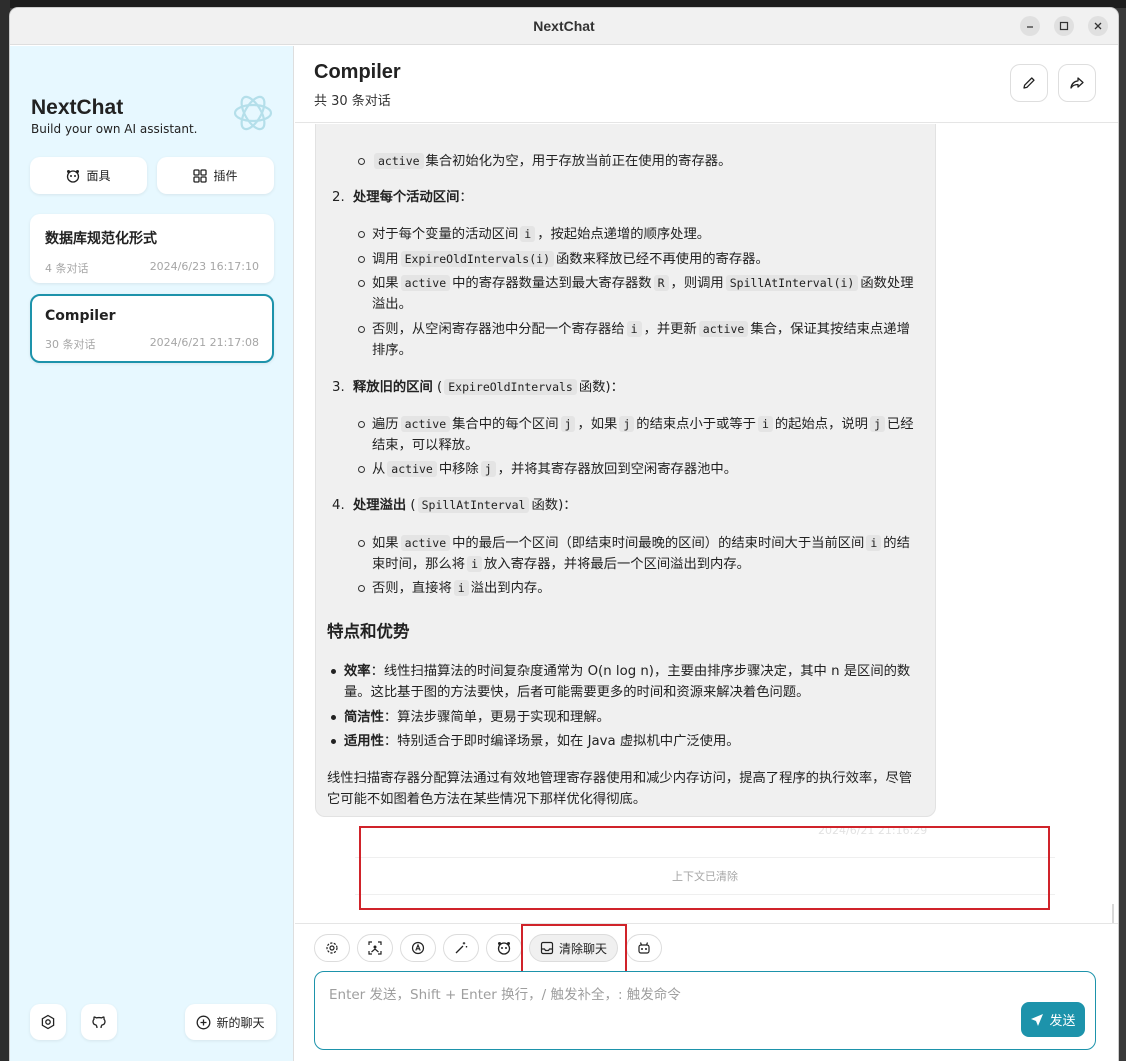 This screenshot has height=1061, width=1126. What do you see at coordinates (662, 259) in the screenshot?
I see `item-text: 函数来释放已经不再使用的寄存器。` at bounding box center [662, 259].